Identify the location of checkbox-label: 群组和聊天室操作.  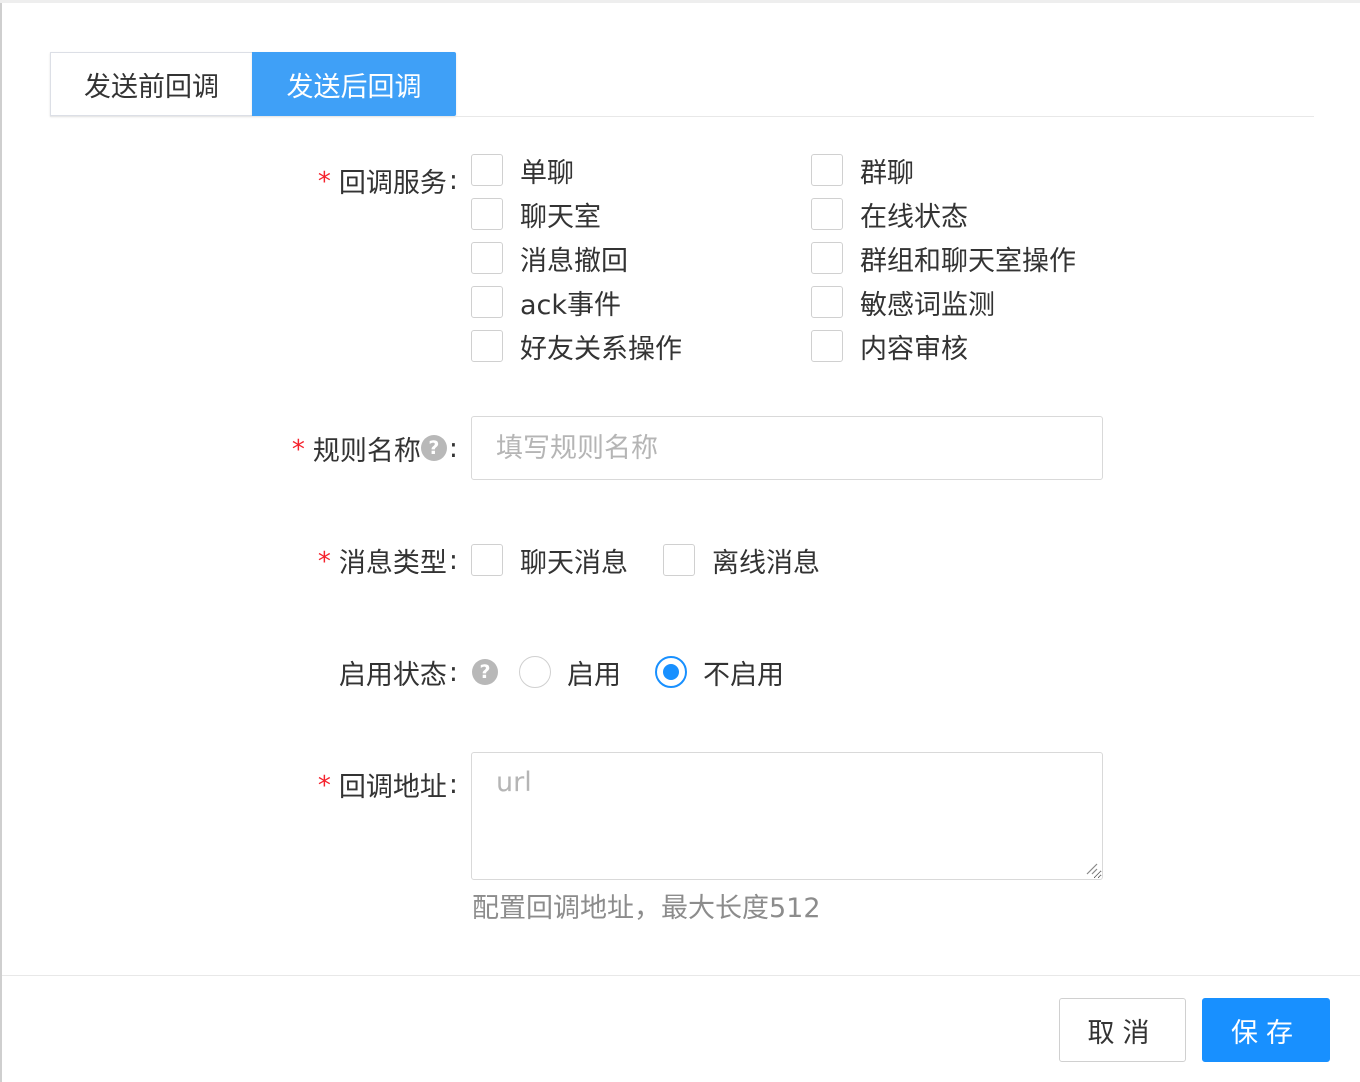
(968, 261).